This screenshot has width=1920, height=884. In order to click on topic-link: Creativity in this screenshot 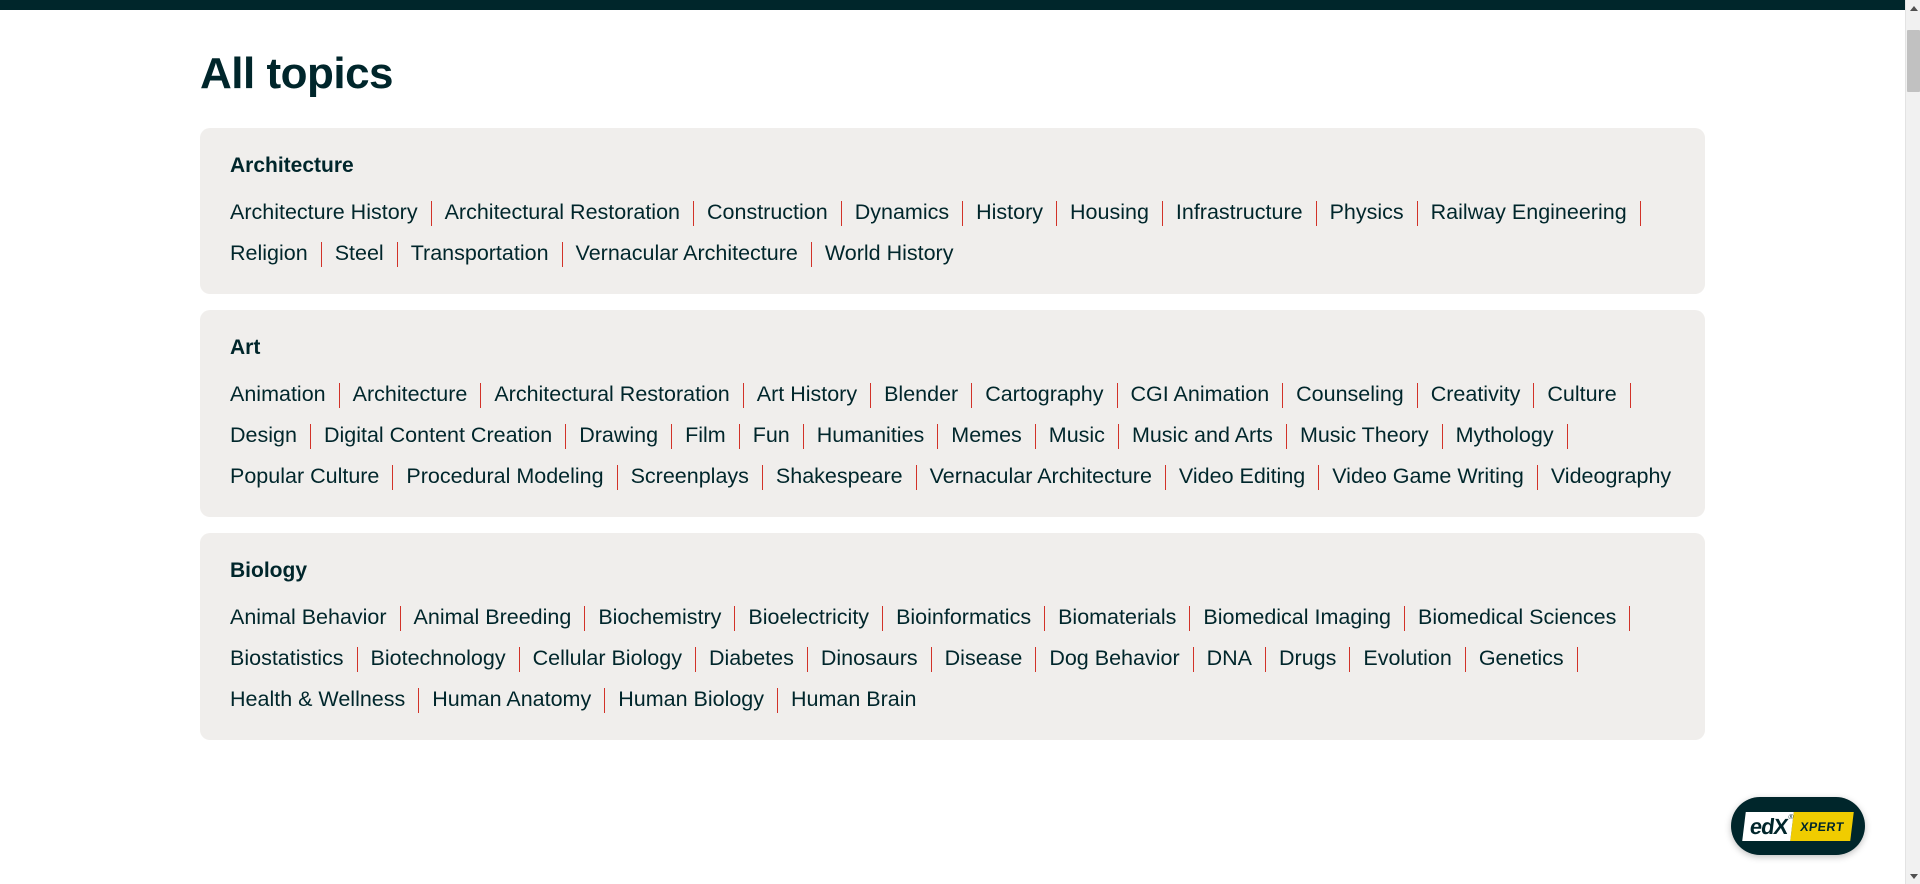, I will do `click(1476, 395)`.